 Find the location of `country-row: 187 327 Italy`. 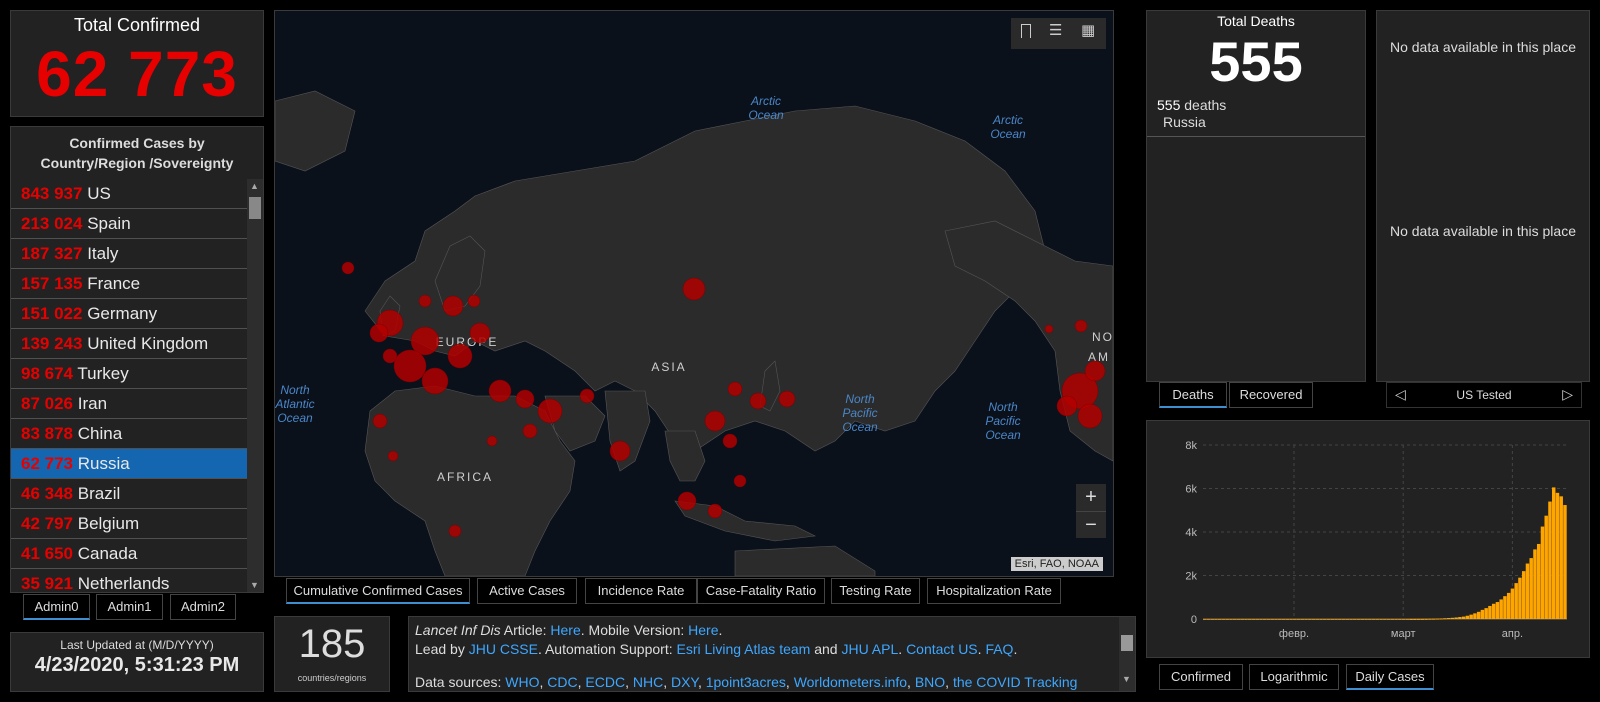

country-row: 187 327 Italy is located at coordinates (131, 254).